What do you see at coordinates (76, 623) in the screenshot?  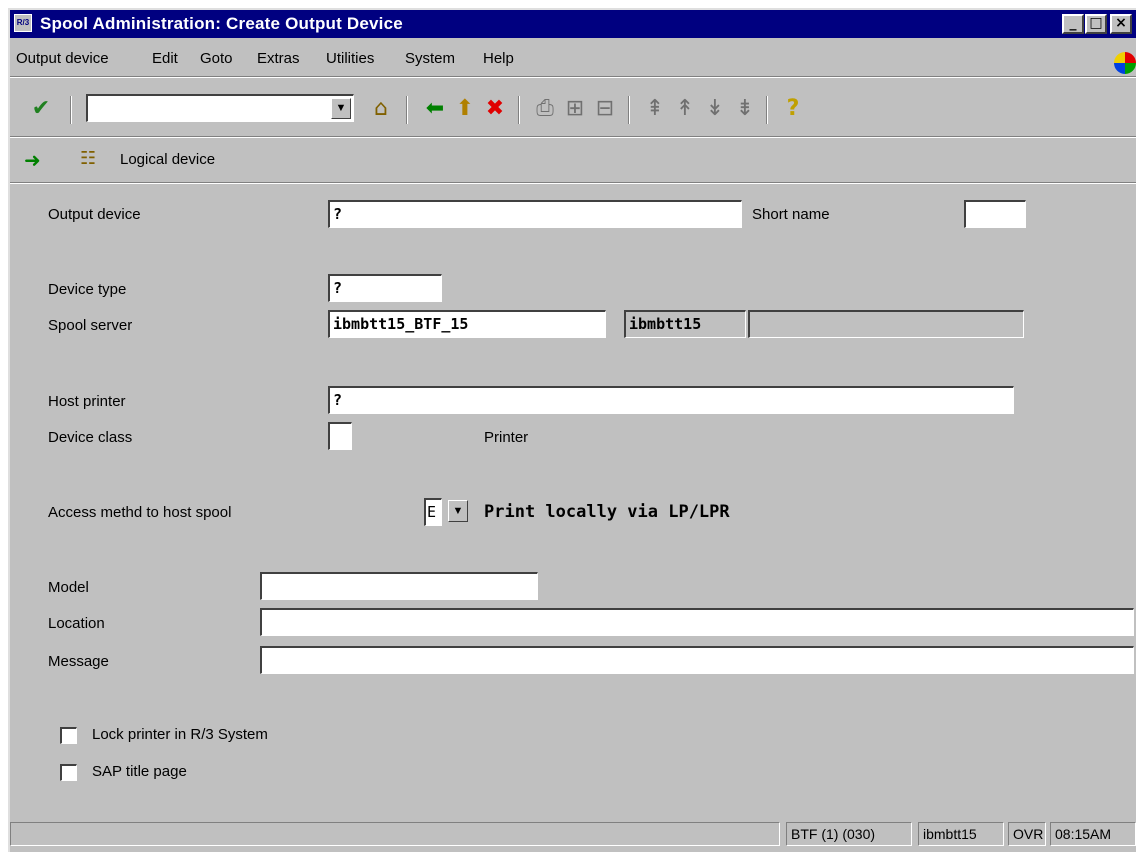 I see `location-label: Location` at bounding box center [76, 623].